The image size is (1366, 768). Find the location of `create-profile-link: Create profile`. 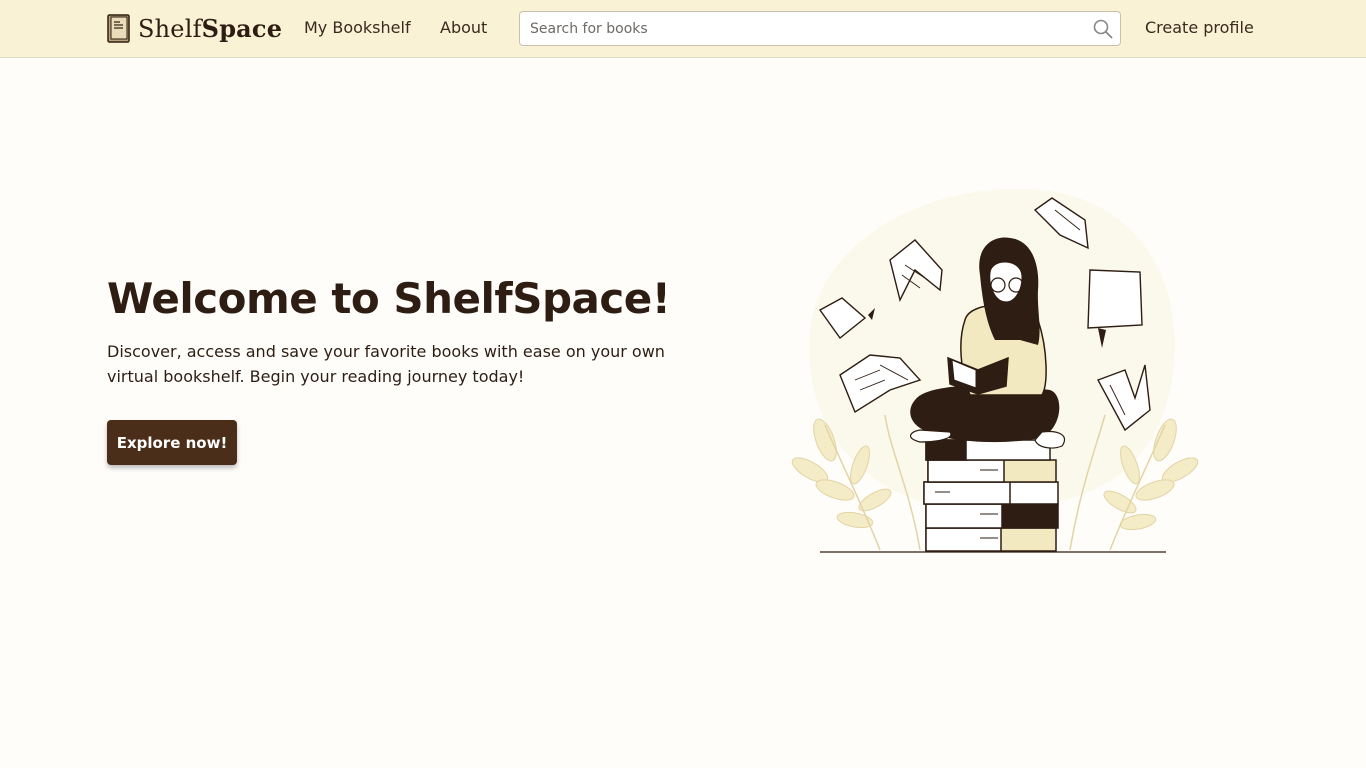

create-profile-link: Create profile is located at coordinates (1199, 27).